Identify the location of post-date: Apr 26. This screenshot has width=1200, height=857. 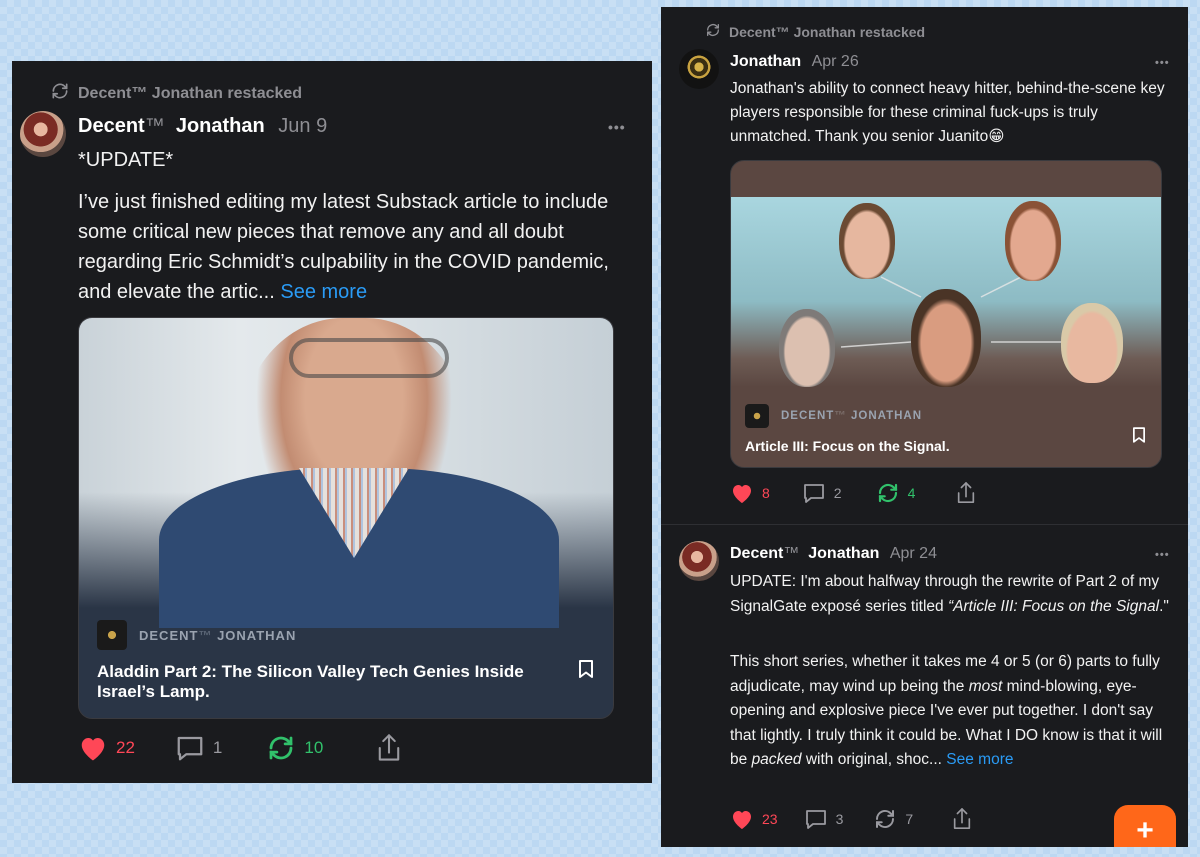
(835, 61).